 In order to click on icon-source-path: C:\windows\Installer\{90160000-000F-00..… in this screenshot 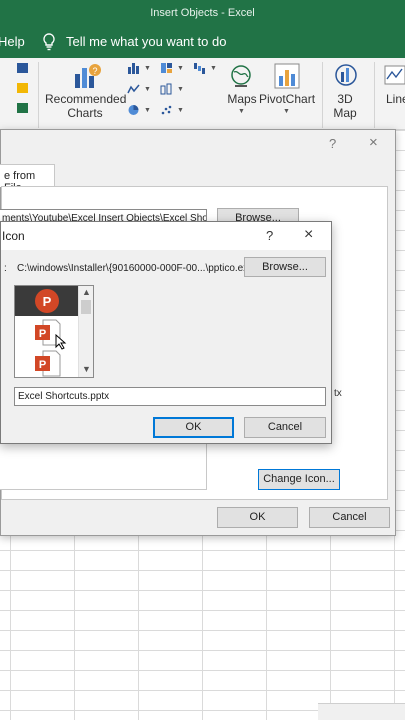, I will do `click(135, 268)`.